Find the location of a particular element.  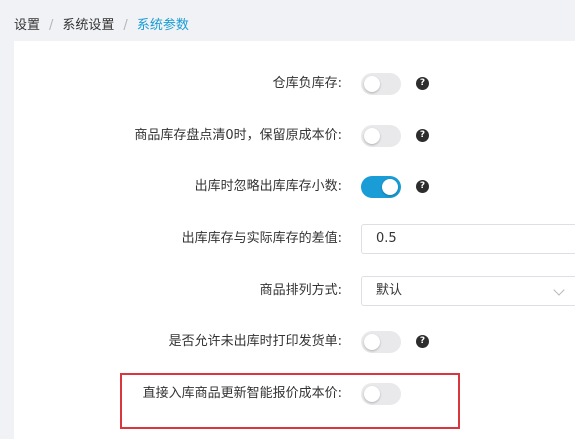

breadcrumb-current: 系统参数 is located at coordinates (162, 25).